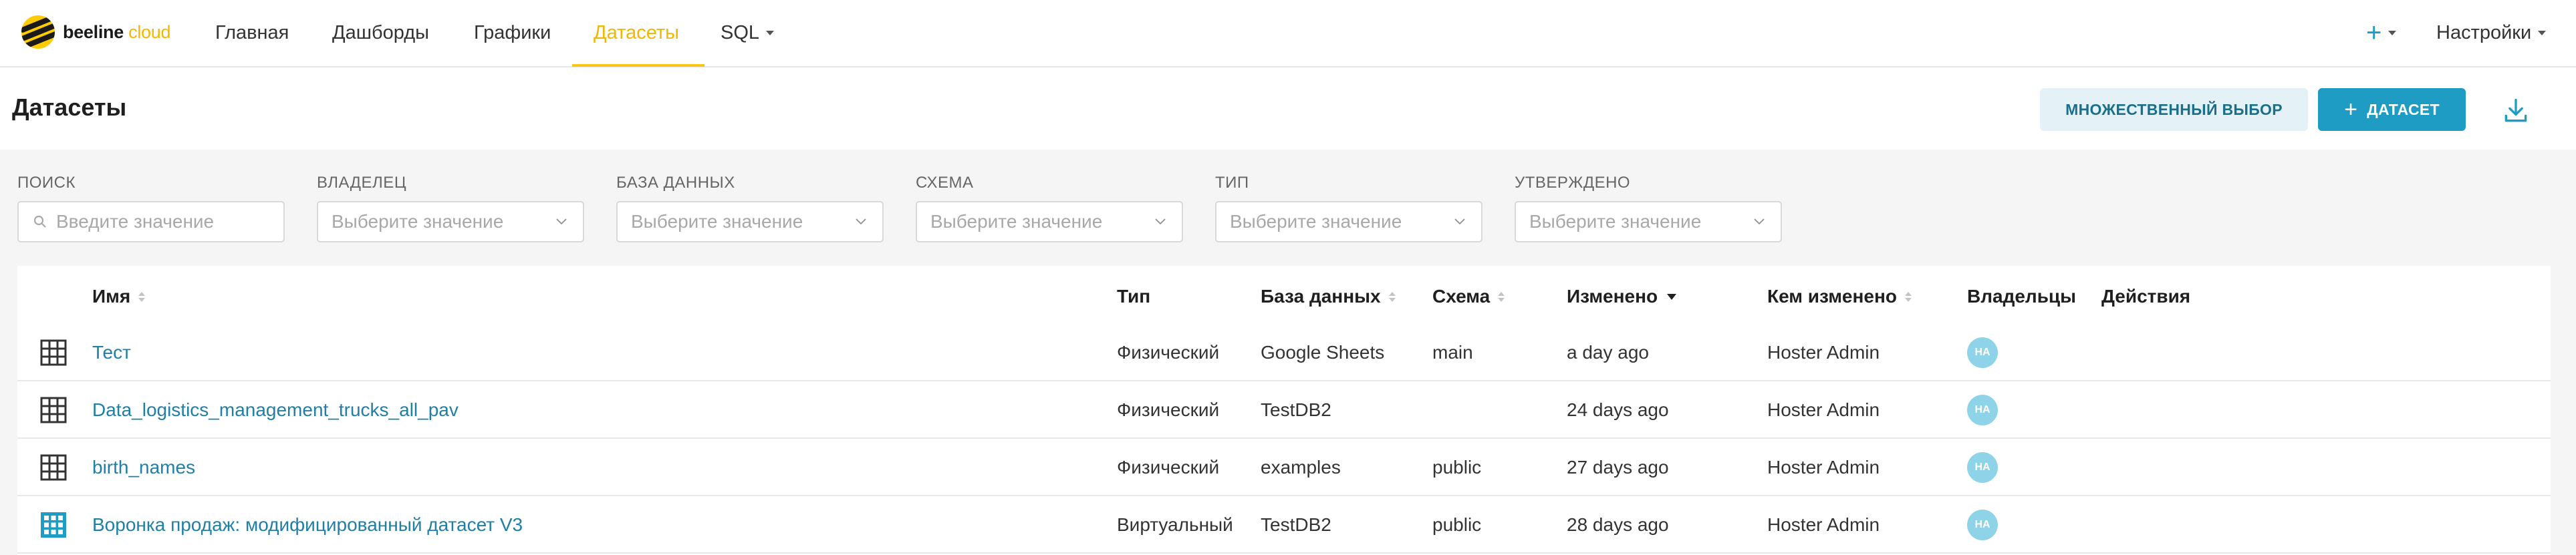 This screenshot has height=555, width=2576. What do you see at coordinates (1017, 222) in the screenshot?
I see `schema-placeholder: Выберите значение` at bounding box center [1017, 222].